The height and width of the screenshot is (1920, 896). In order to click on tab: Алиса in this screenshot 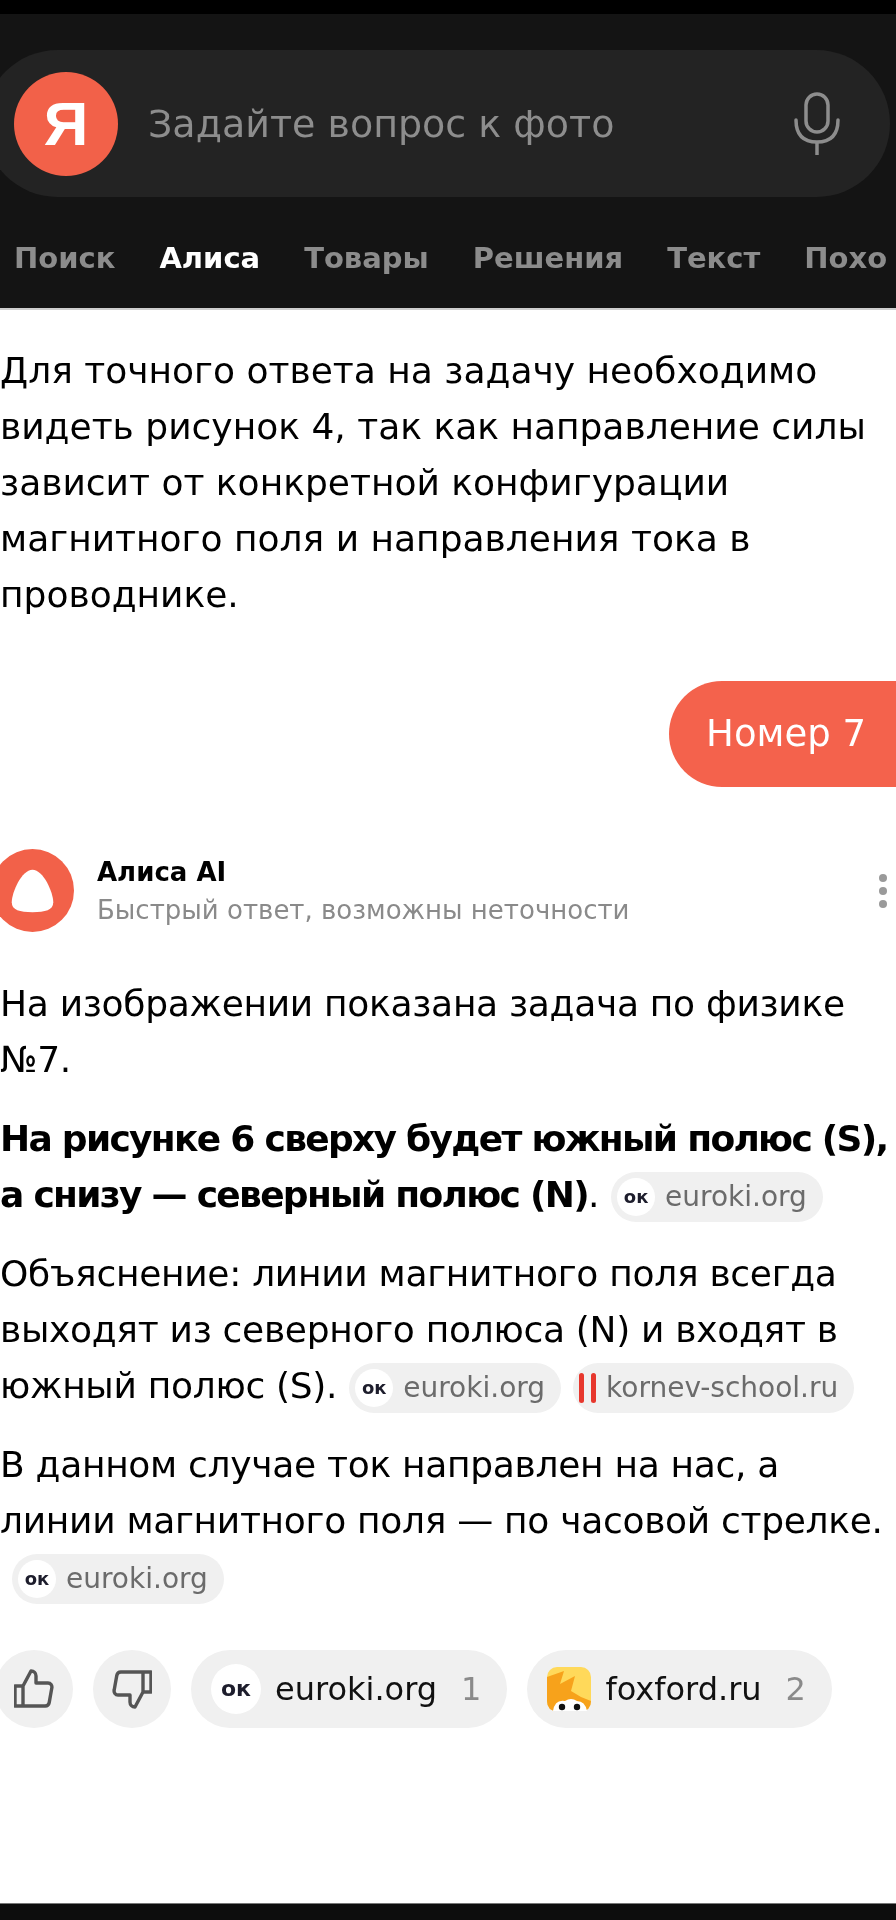, I will do `click(210, 258)`.